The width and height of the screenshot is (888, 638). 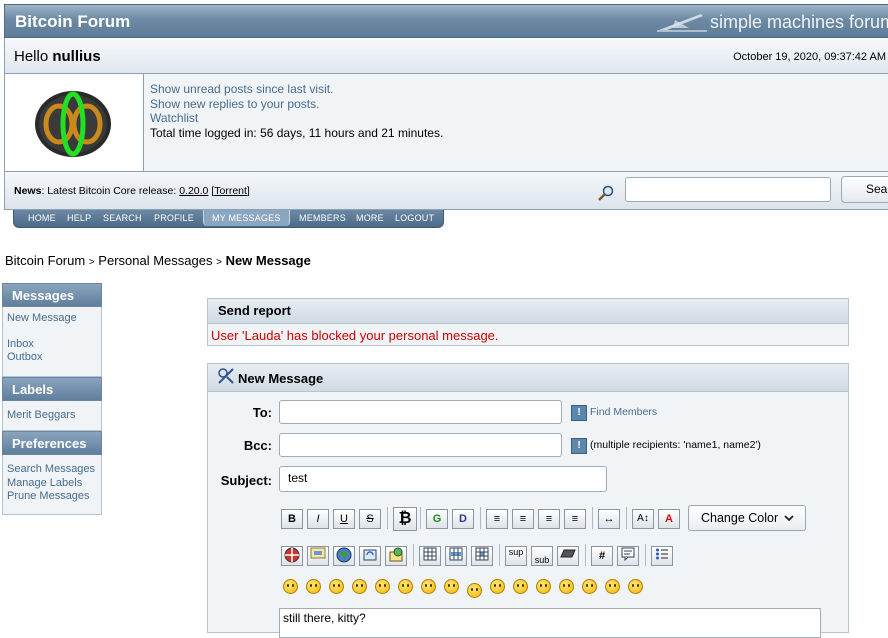 I want to click on new-replies-link: Show new replies to your posts., so click(x=234, y=104).